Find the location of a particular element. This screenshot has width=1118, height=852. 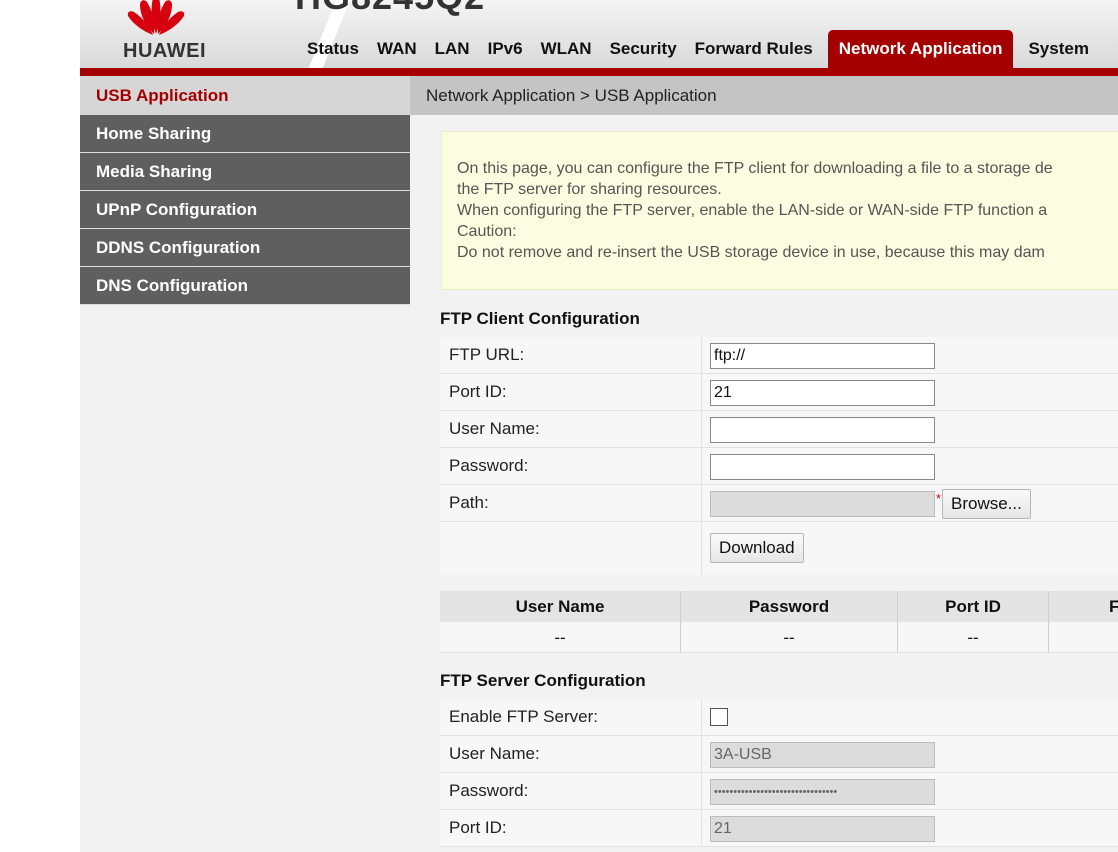

col-password: Password is located at coordinates (789, 606).